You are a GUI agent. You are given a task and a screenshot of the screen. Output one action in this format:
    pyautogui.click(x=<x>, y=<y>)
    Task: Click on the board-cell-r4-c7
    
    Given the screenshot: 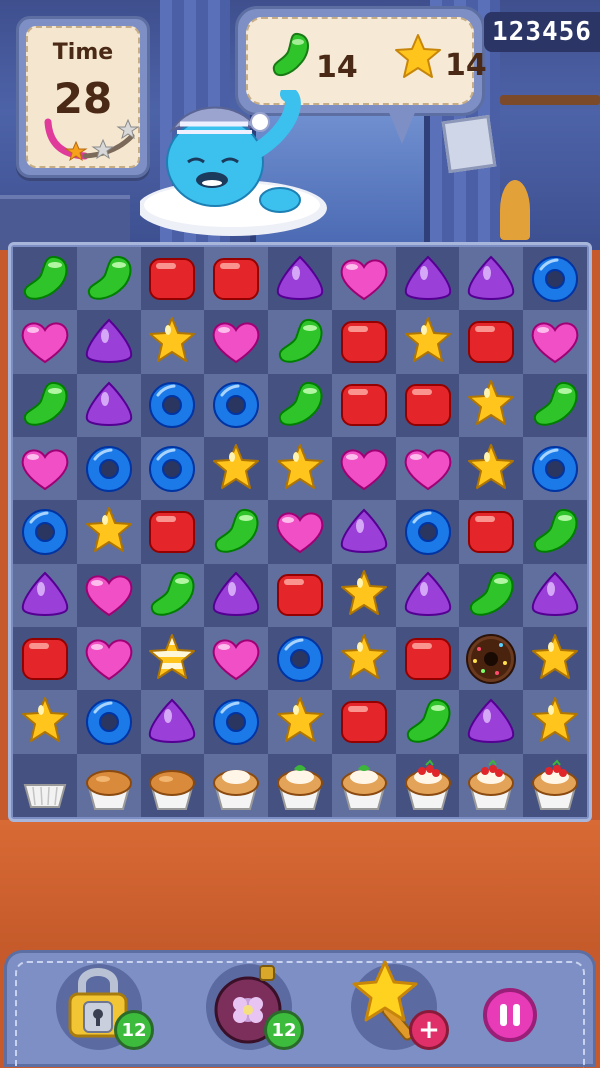 What is the action you would take?
    pyautogui.click(x=491, y=532)
    